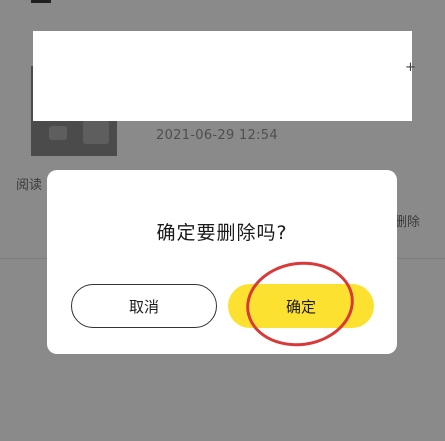  I want to click on cancel-button-label: 取消, so click(143, 306).